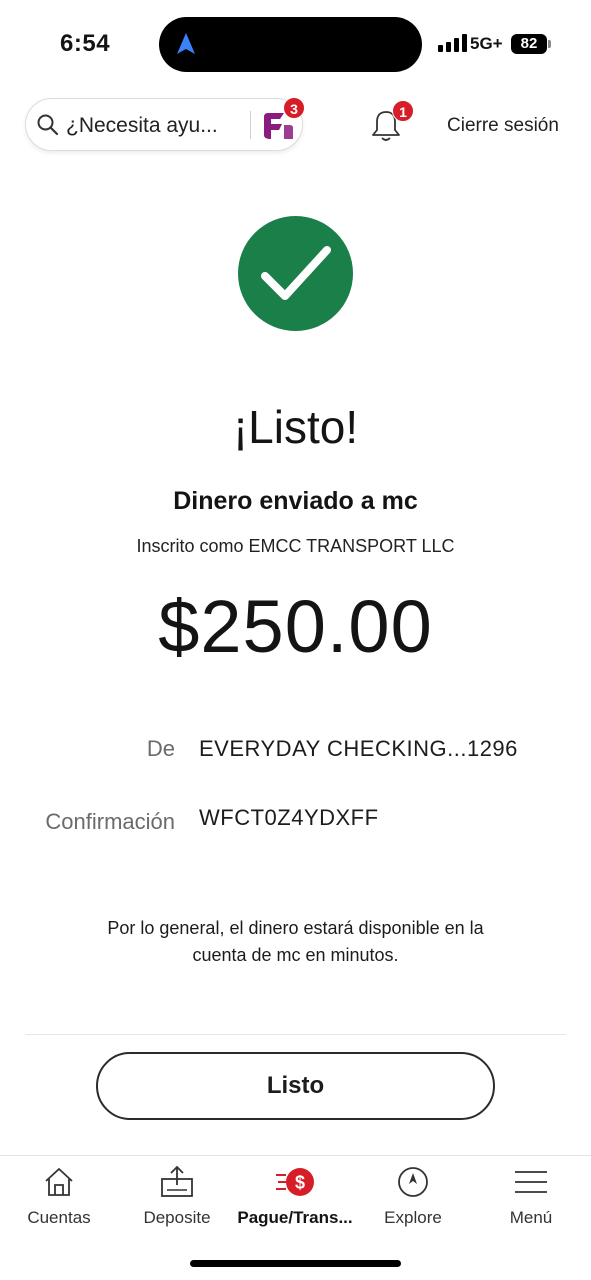 Image resolution: width=591 pixels, height=1280 pixels. Describe the element at coordinates (48, 125) in the screenshot. I see `search-icon` at that location.